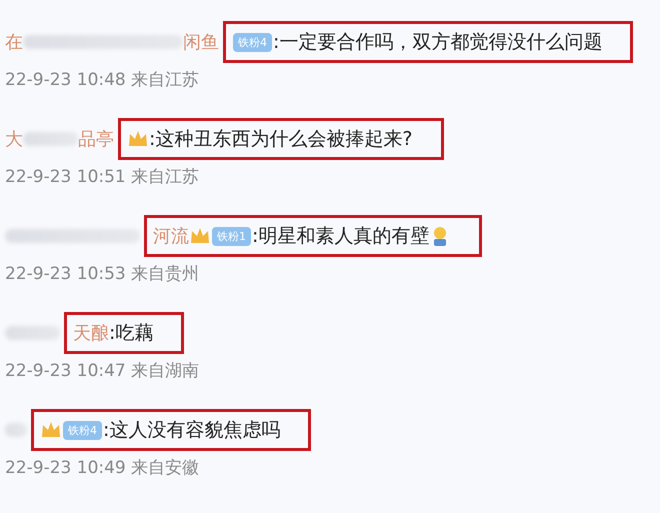  Describe the element at coordinates (102, 274) in the screenshot. I see `comment-time: 22-9-23 10:53 来自贵州` at that location.